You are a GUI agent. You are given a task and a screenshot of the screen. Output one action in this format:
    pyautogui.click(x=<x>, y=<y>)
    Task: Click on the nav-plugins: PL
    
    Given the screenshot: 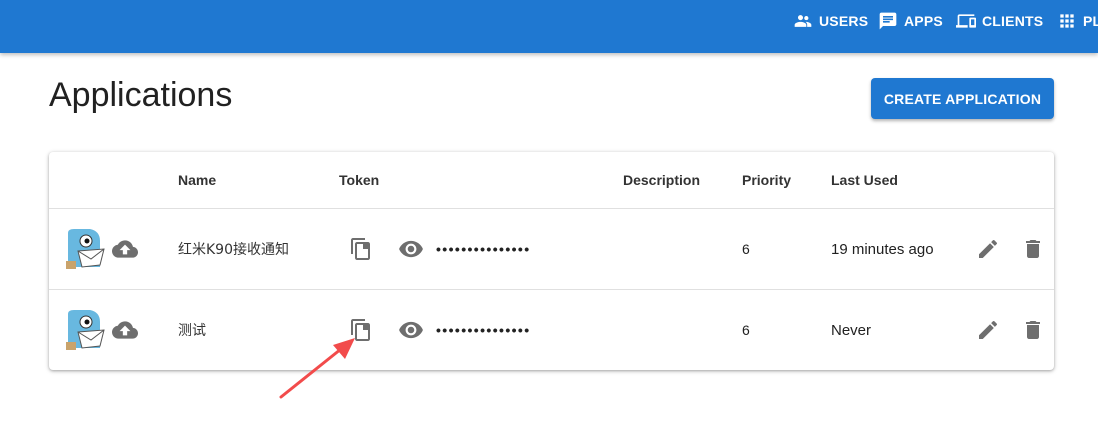 What is the action you would take?
    pyautogui.click(x=1077, y=21)
    